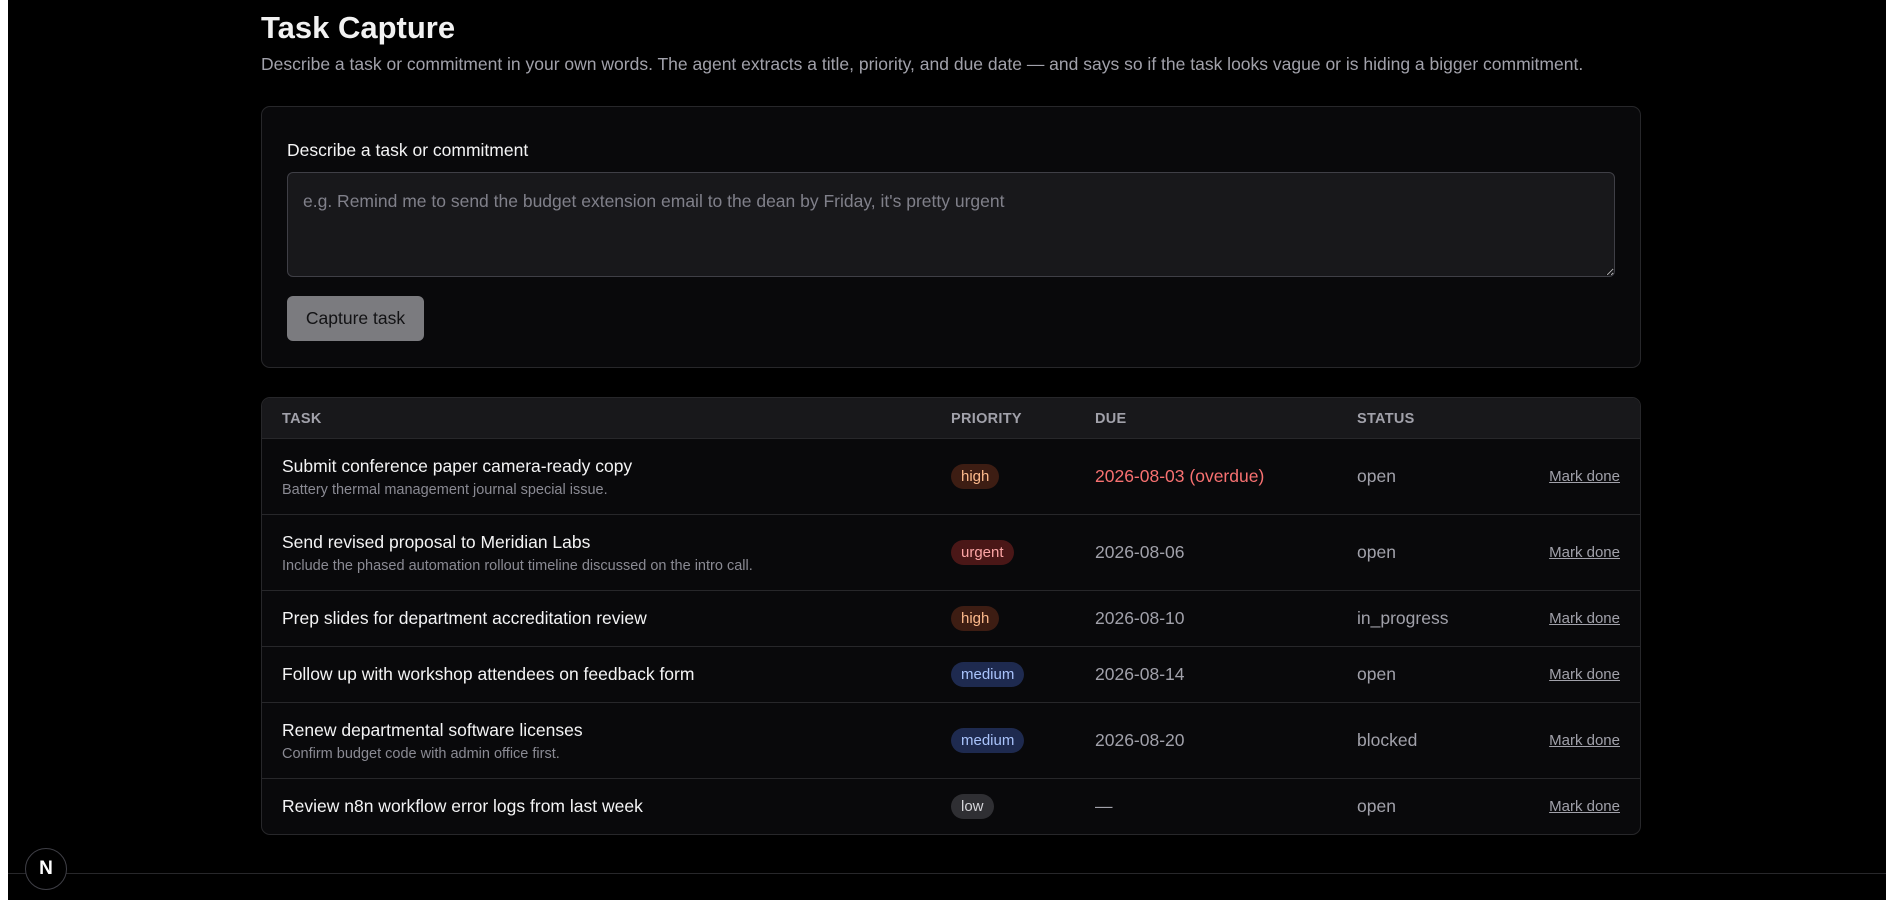 The height and width of the screenshot is (922, 1896). What do you see at coordinates (408, 150) in the screenshot?
I see `task-description-label: Describe a task or commitment` at bounding box center [408, 150].